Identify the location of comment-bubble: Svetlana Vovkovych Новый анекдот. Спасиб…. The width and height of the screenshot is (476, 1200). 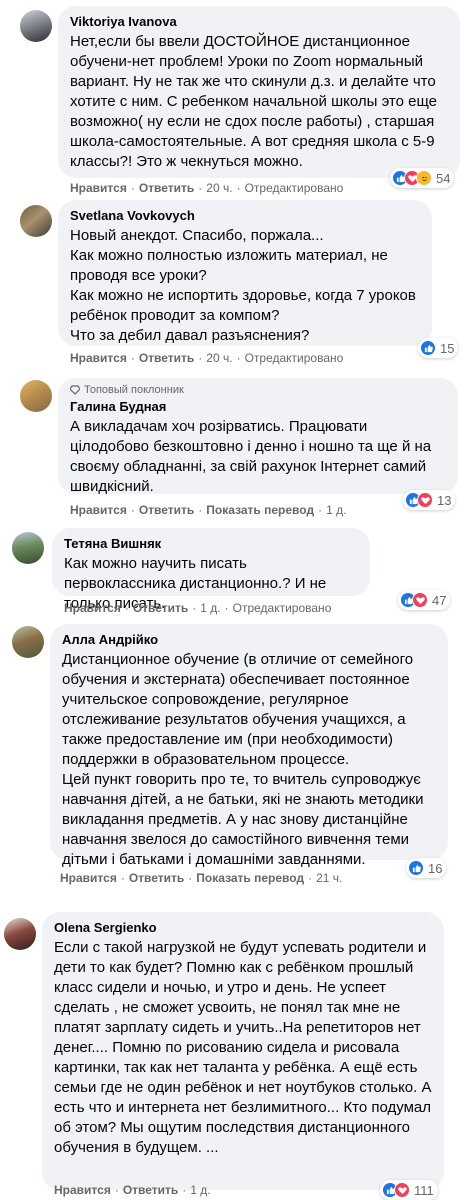
(245, 273).